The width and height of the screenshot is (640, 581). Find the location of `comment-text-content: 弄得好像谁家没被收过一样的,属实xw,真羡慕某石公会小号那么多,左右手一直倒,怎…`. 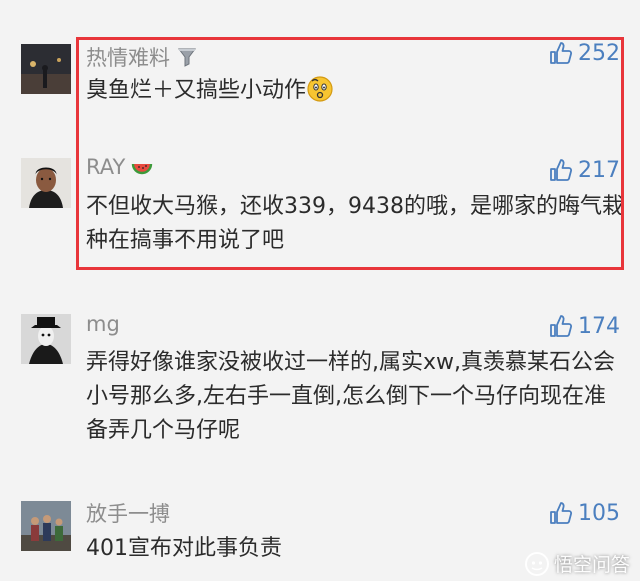

comment-text-content: 弄得好像谁家没被收过一样的,属实xw,真羡慕某石公会小号那么多,左右手一直倒,怎… is located at coordinates (351, 396).